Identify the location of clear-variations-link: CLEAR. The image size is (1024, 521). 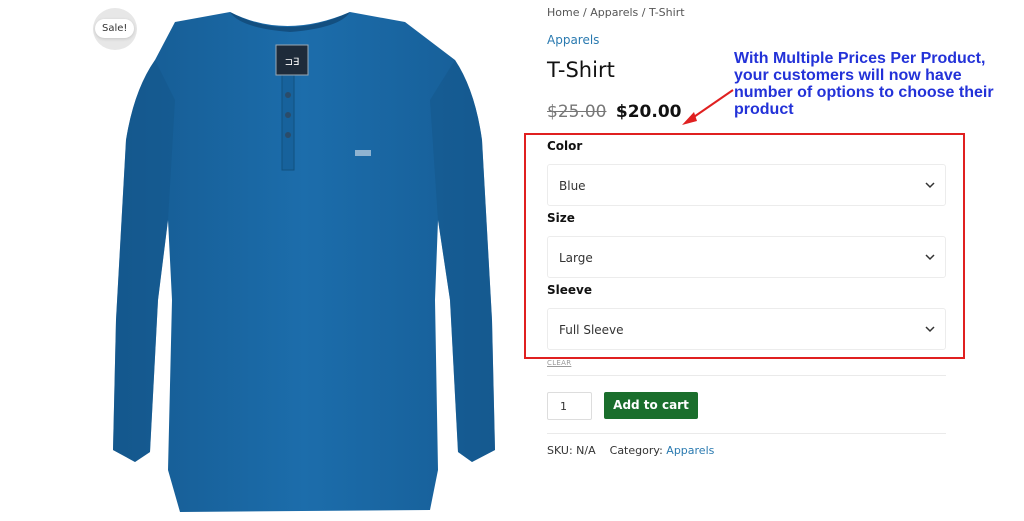
(559, 363).